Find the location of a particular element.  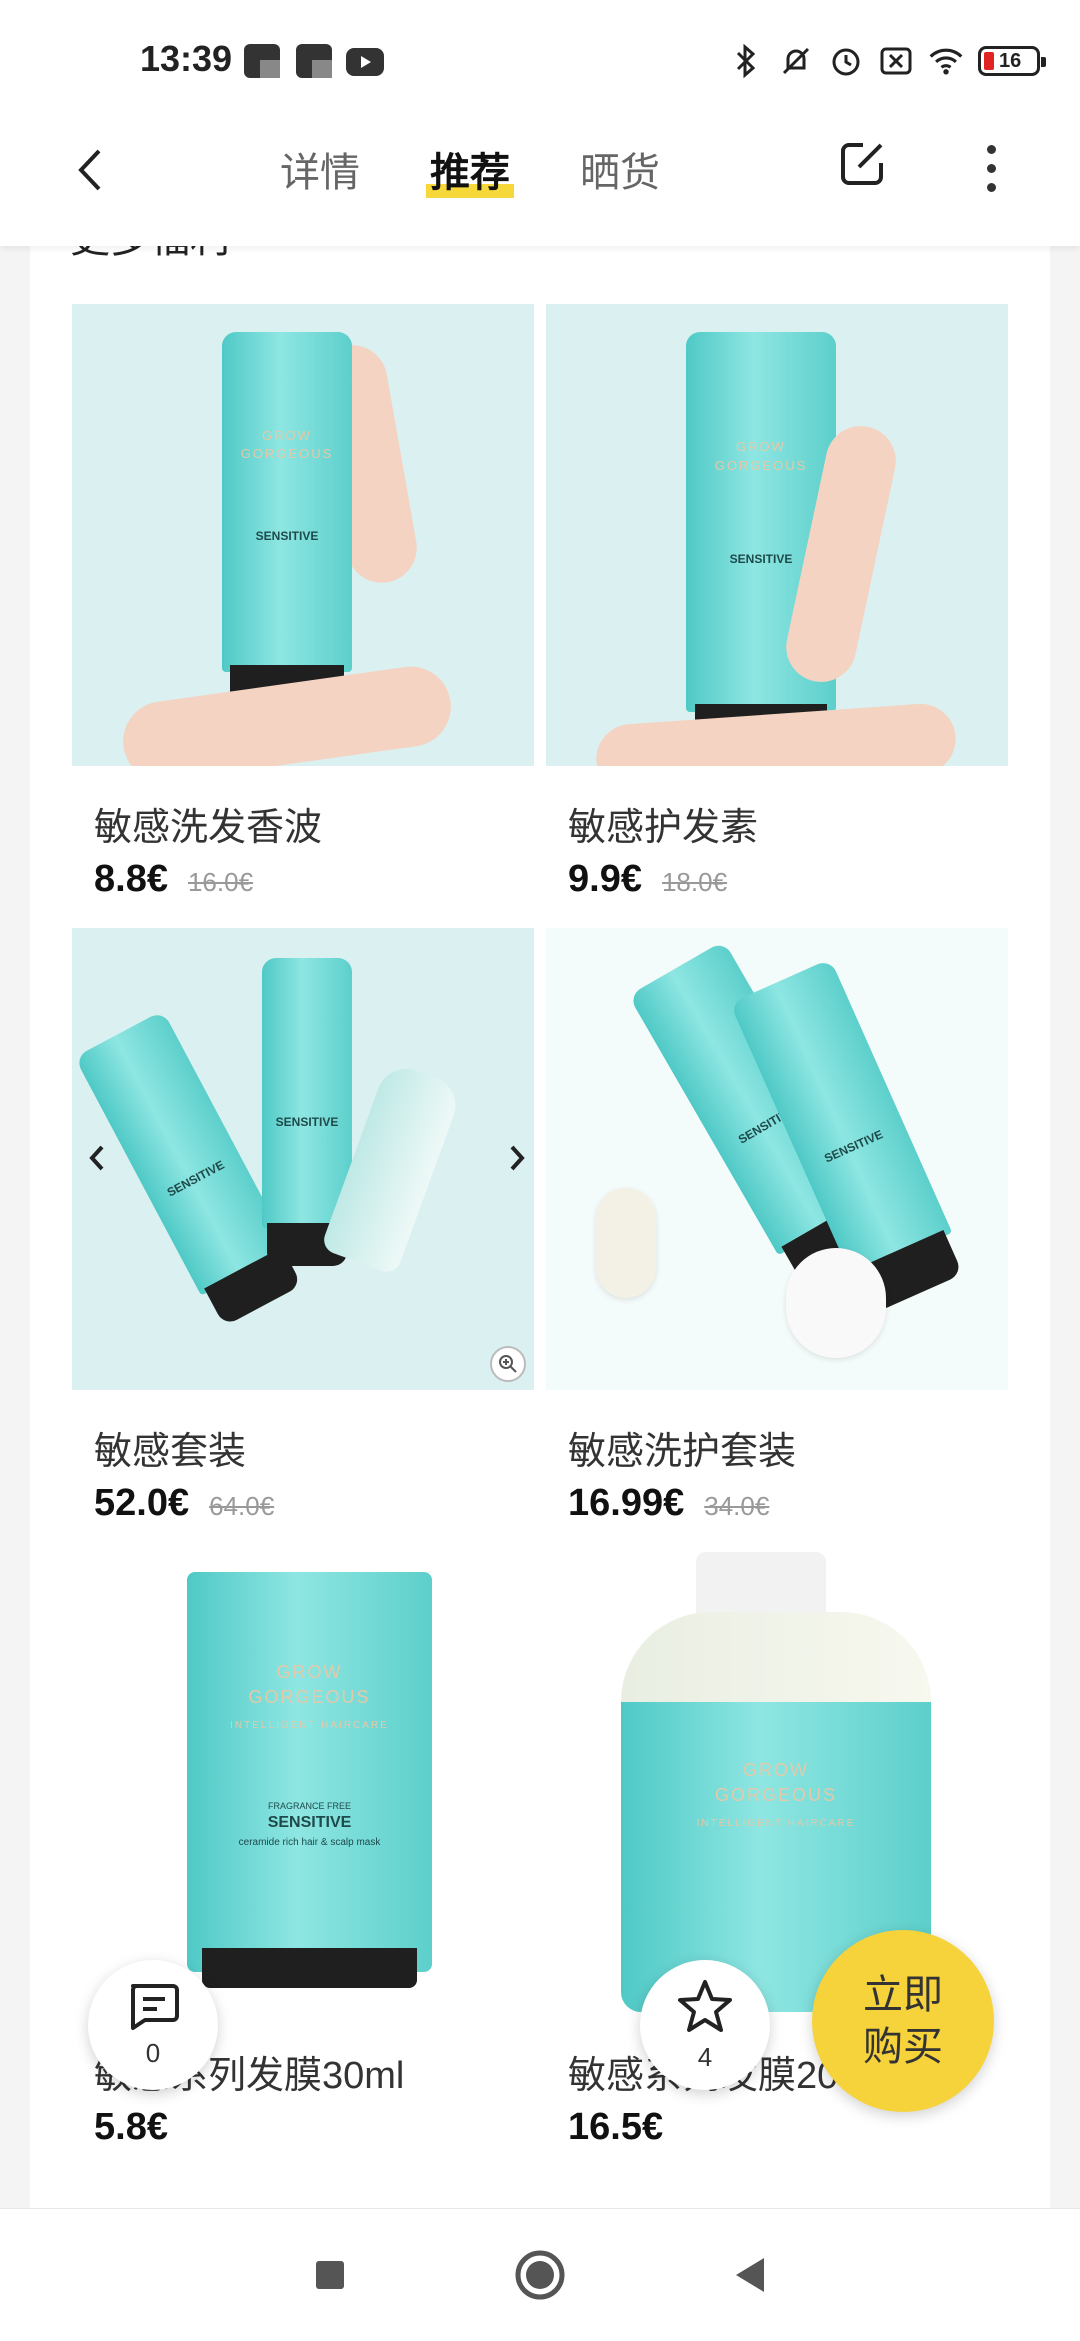

product-price: 5.8€ is located at coordinates (131, 2127).